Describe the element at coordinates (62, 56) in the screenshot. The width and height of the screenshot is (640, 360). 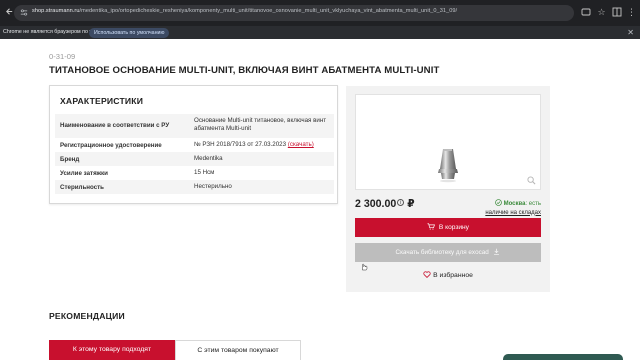
I see `product-sku: 0-31-09` at that location.